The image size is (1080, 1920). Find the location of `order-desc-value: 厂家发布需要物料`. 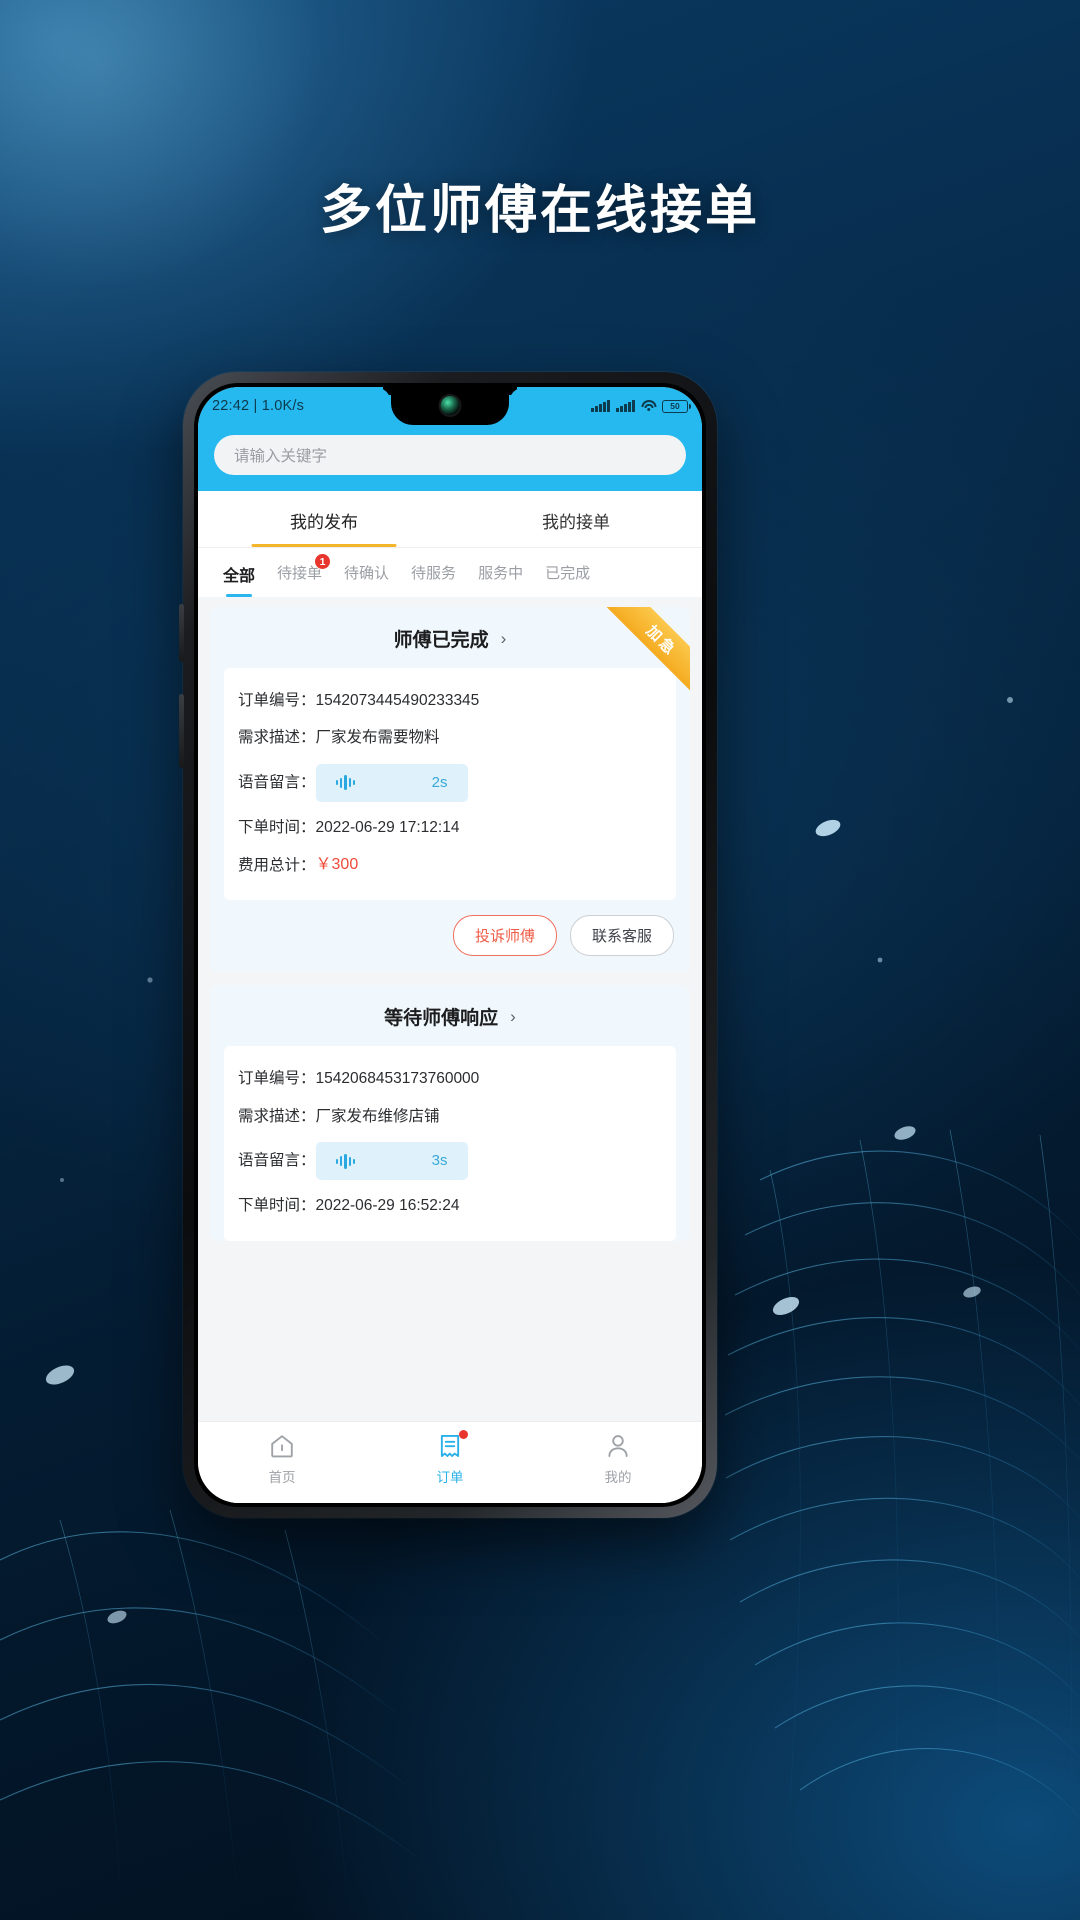

order-desc-value: 厂家发布需要物料 is located at coordinates (377, 738).